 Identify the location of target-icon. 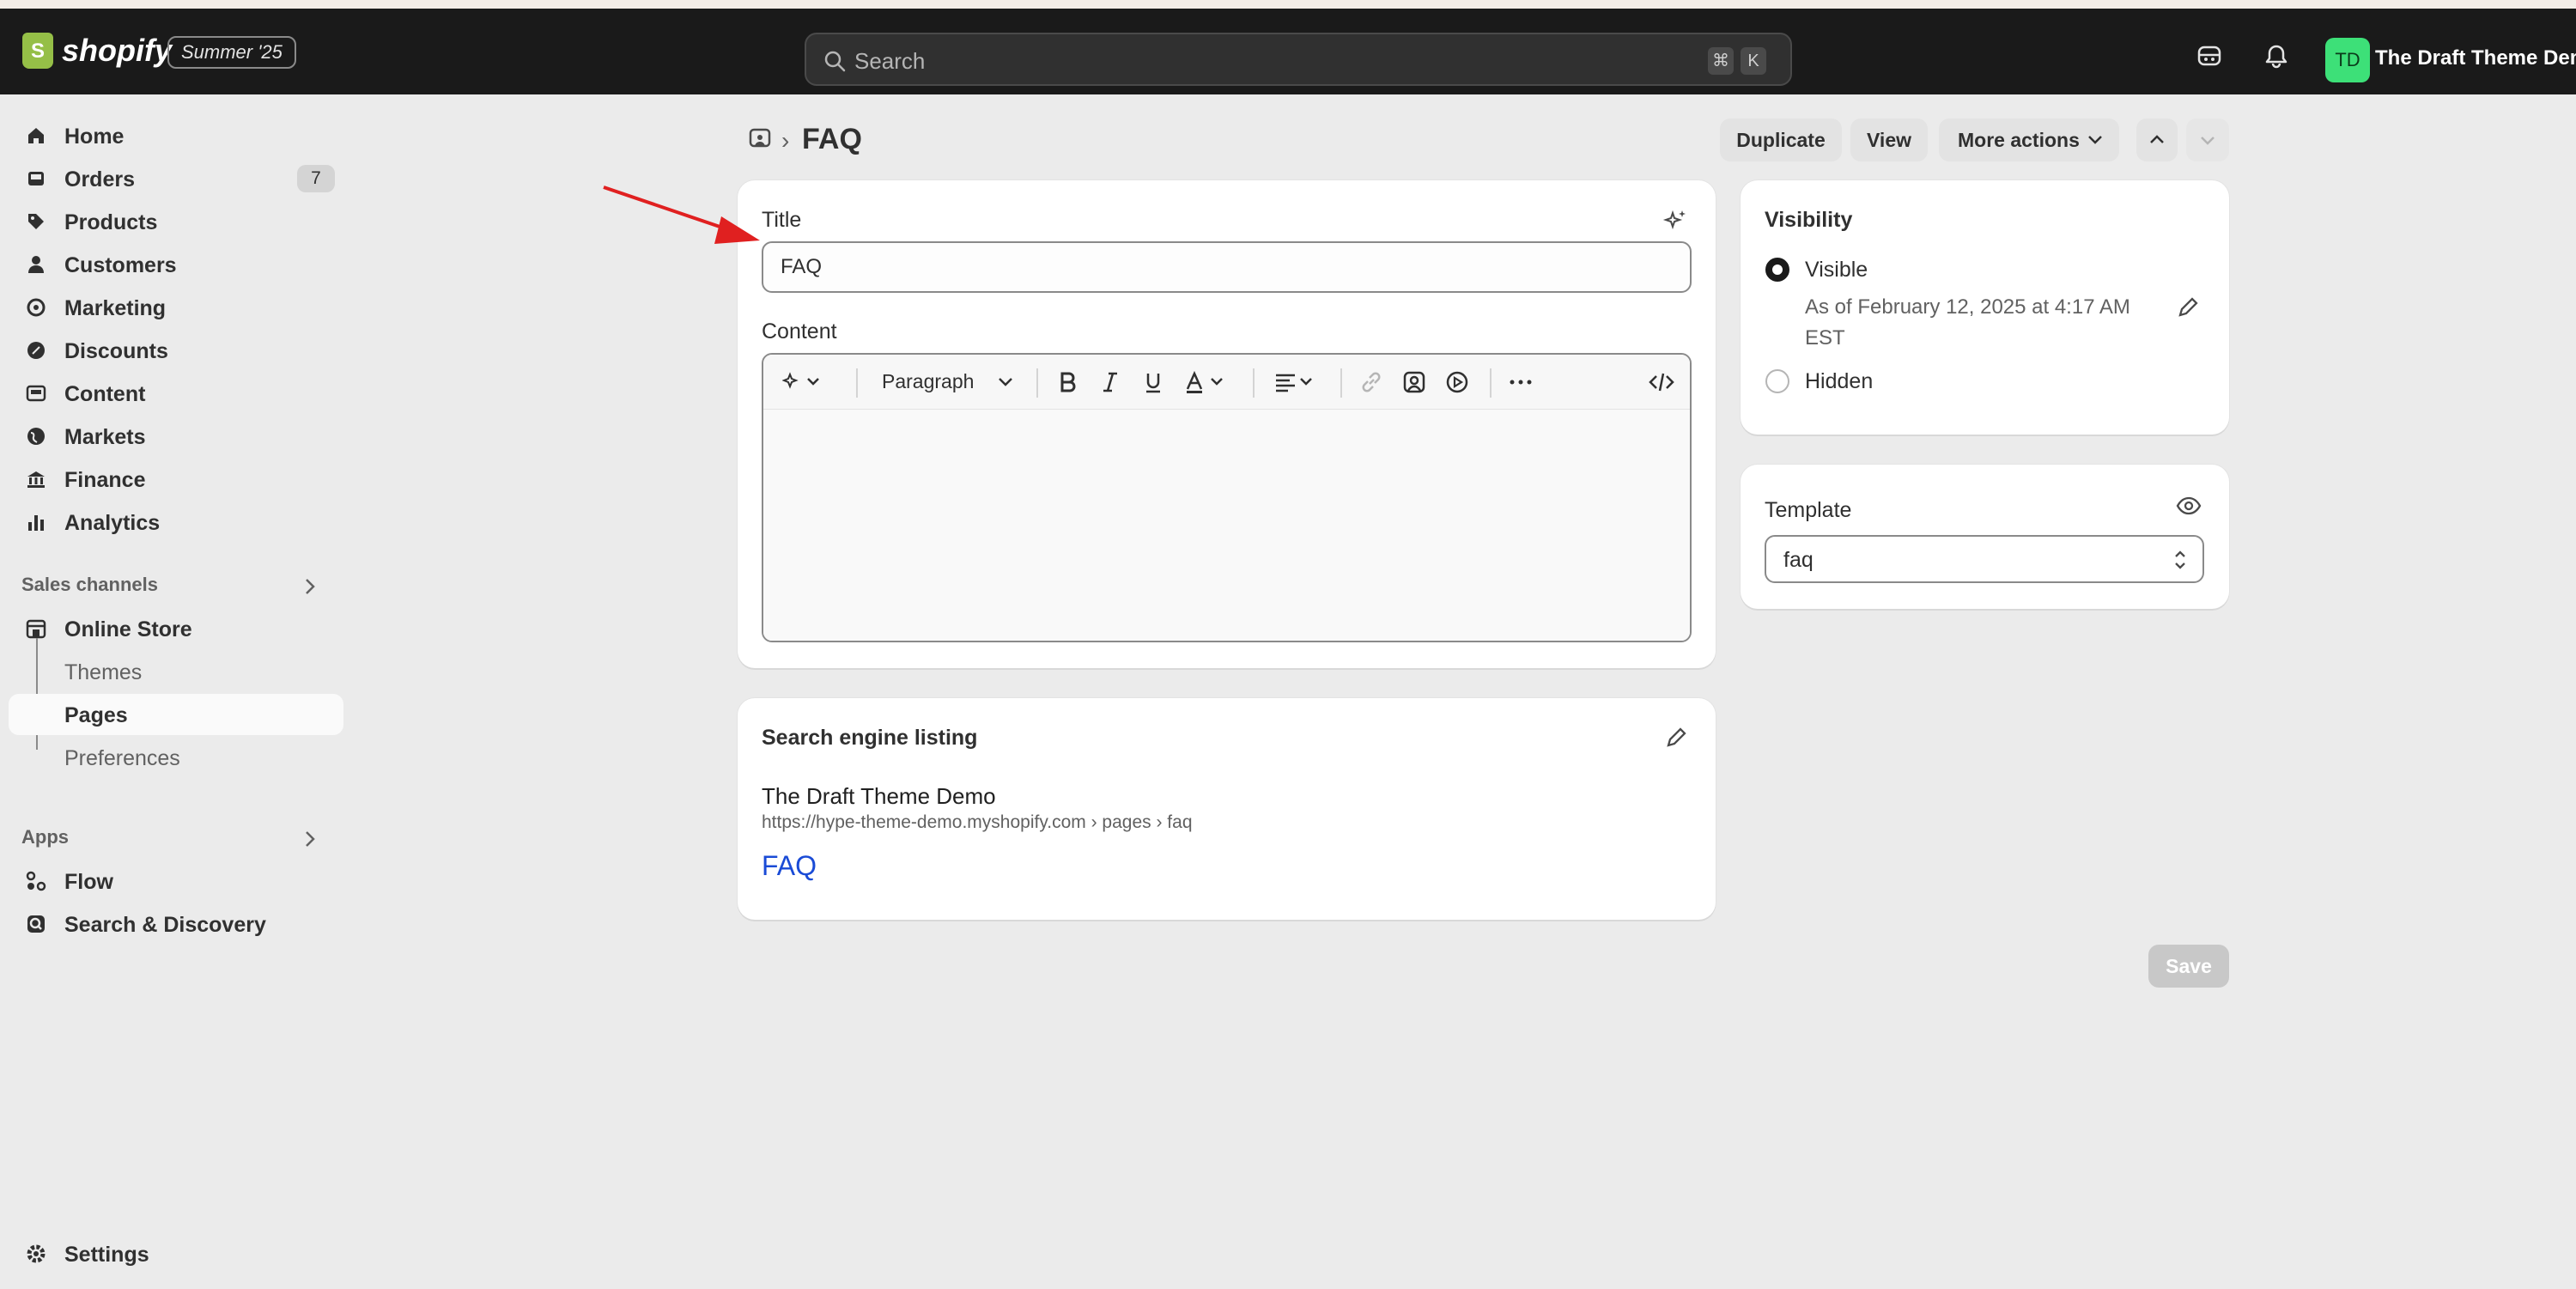
(36, 307).